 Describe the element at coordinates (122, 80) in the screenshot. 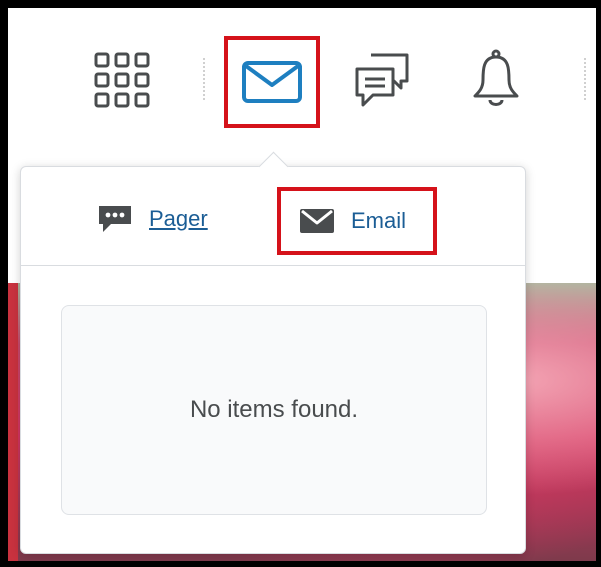

I see `waffle-icon` at that location.